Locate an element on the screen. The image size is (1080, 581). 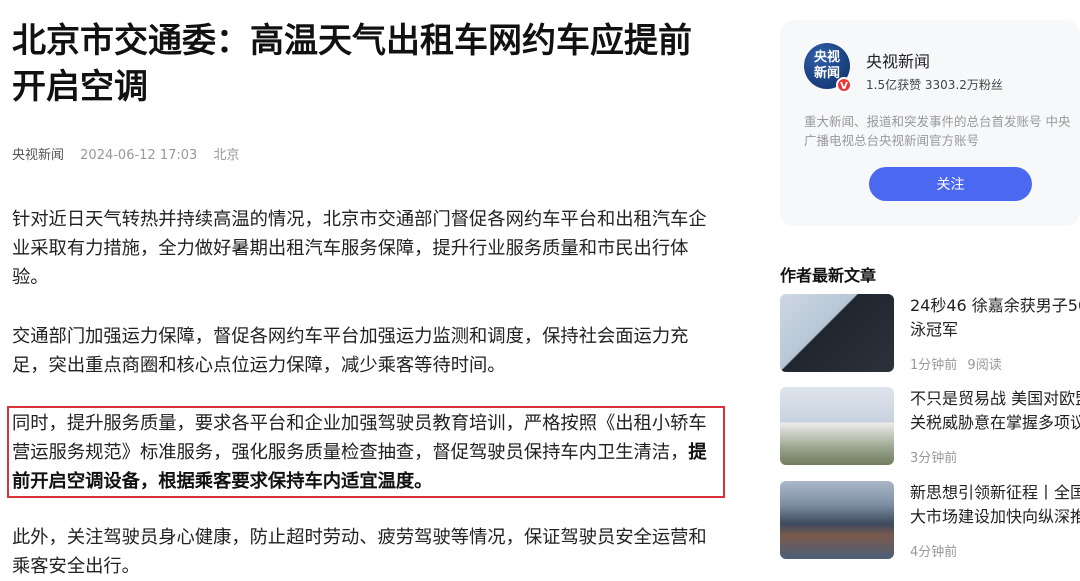
latest-article-item: 新思想引领新征程丨全国 大市场建设加快向纵深推 4分钟前 is located at coordinates (930, 522).